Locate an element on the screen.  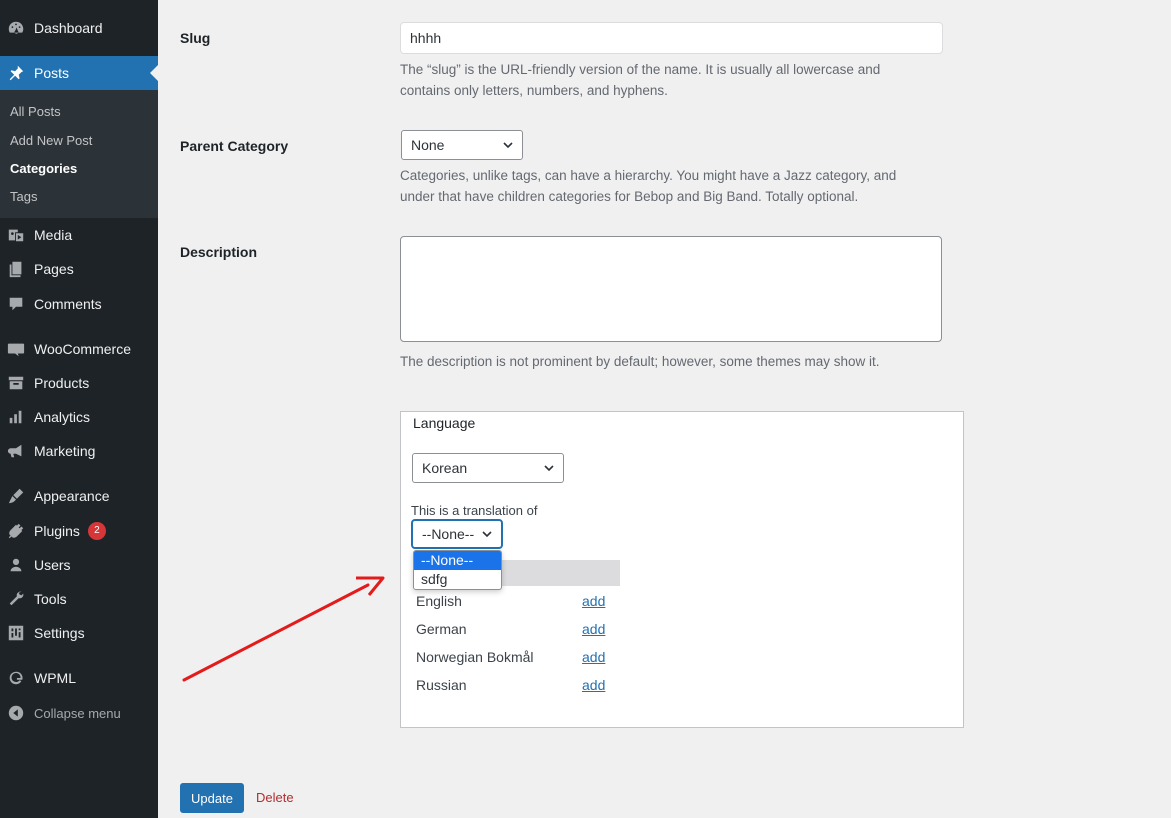
delete-link: Delete is located at coordinates (275, 797).